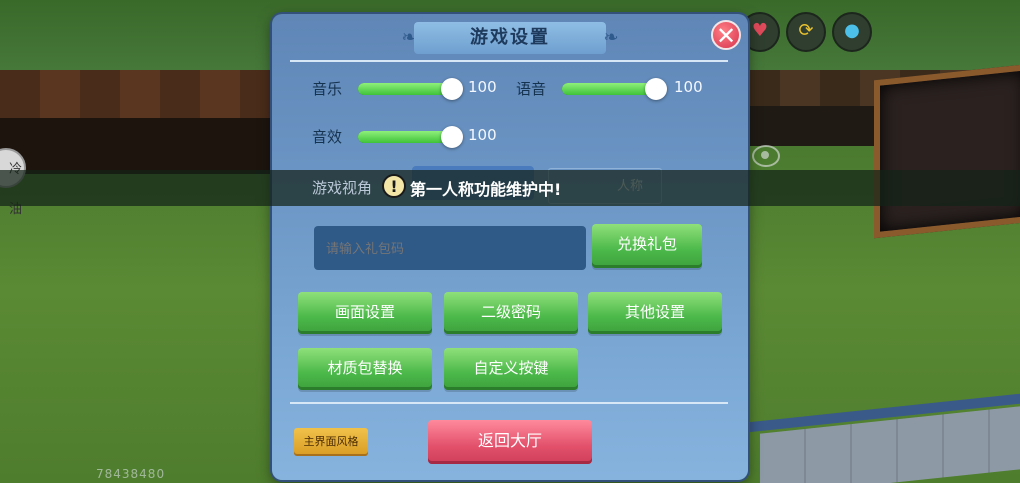 The width and height of the screenshot is (1020, 483). What do you see at coordinates (806, 32) in the screenshot?
I see `refresh-icon: ⟳` at bounding box center [806, 32].